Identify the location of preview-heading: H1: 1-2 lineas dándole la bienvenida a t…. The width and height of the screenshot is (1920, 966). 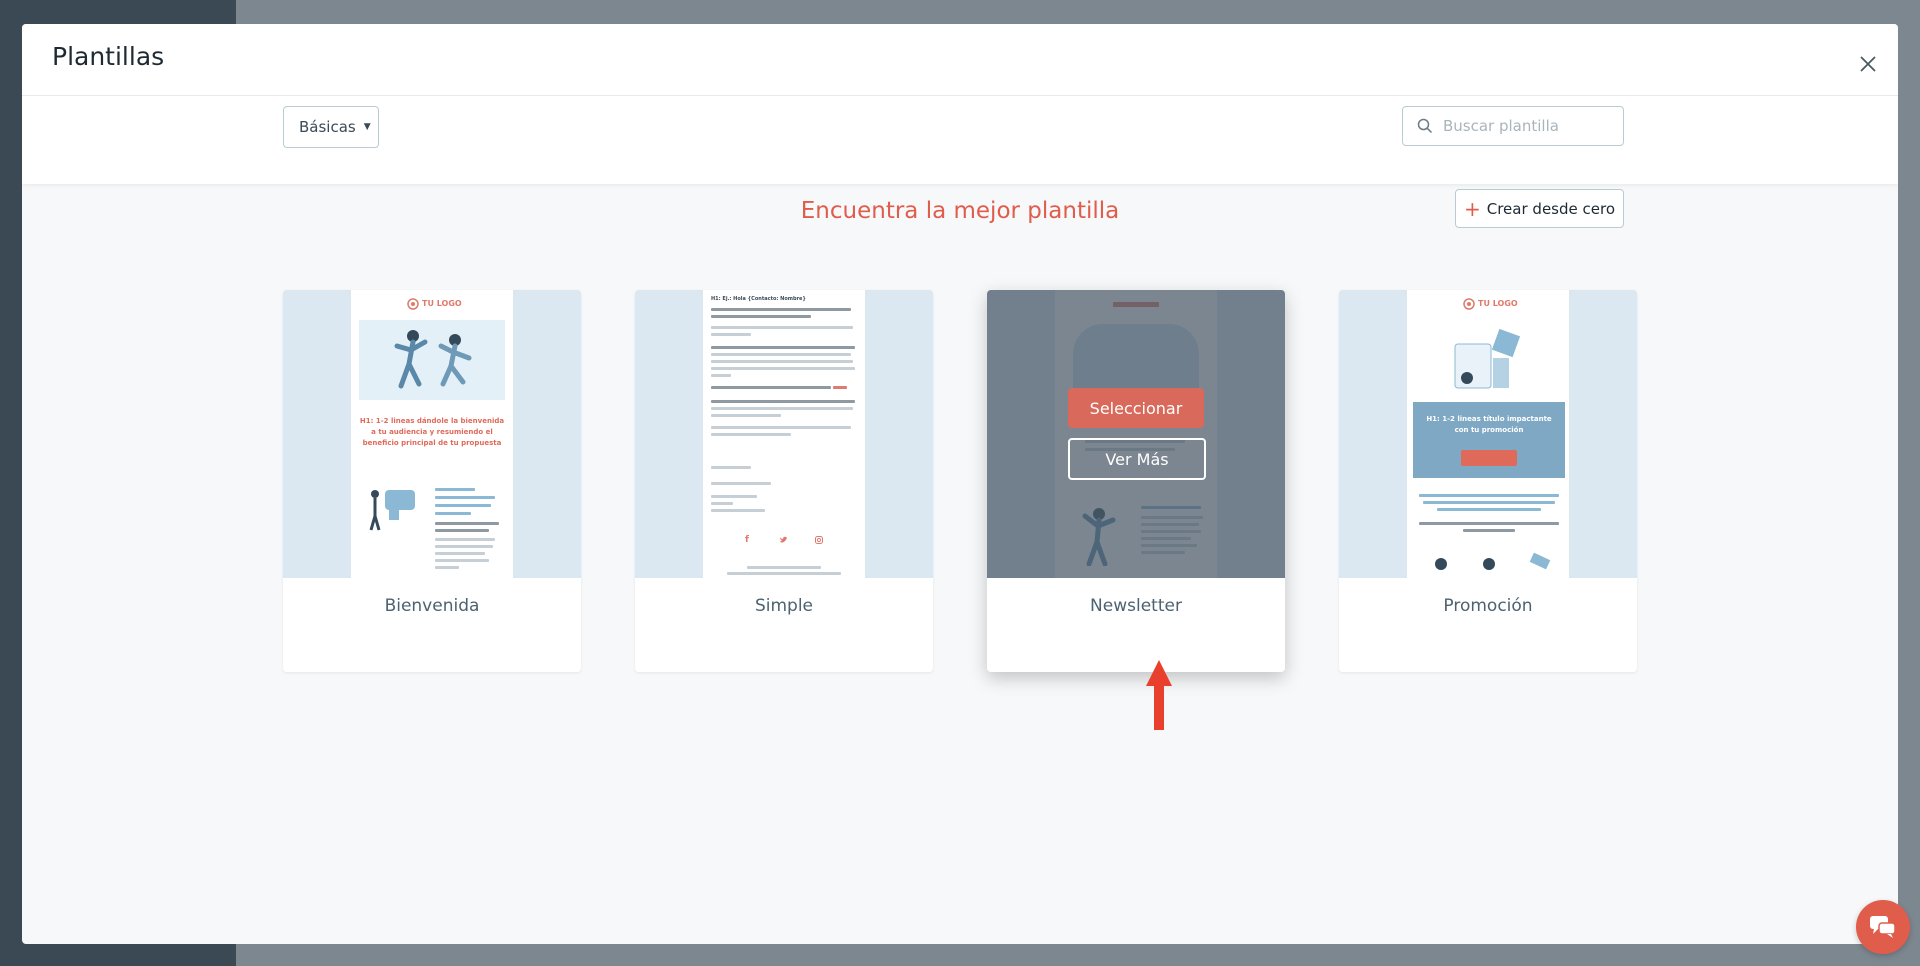
(432, 432).